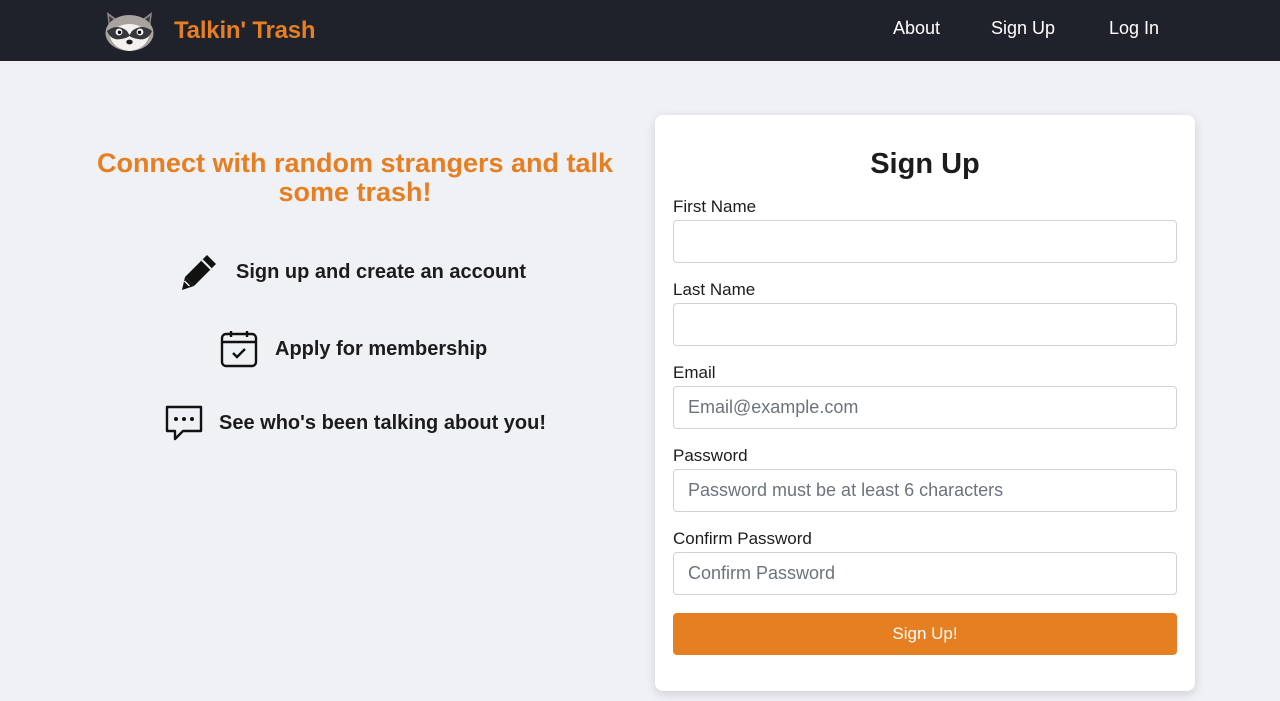 This screenshot has height=701, width=1280. What do you see at coordinates (640, 30) in the screenshot?
I see `top-navbar: Talkin' Trash About Sign Up Log In` at bounding box center [640, 30].